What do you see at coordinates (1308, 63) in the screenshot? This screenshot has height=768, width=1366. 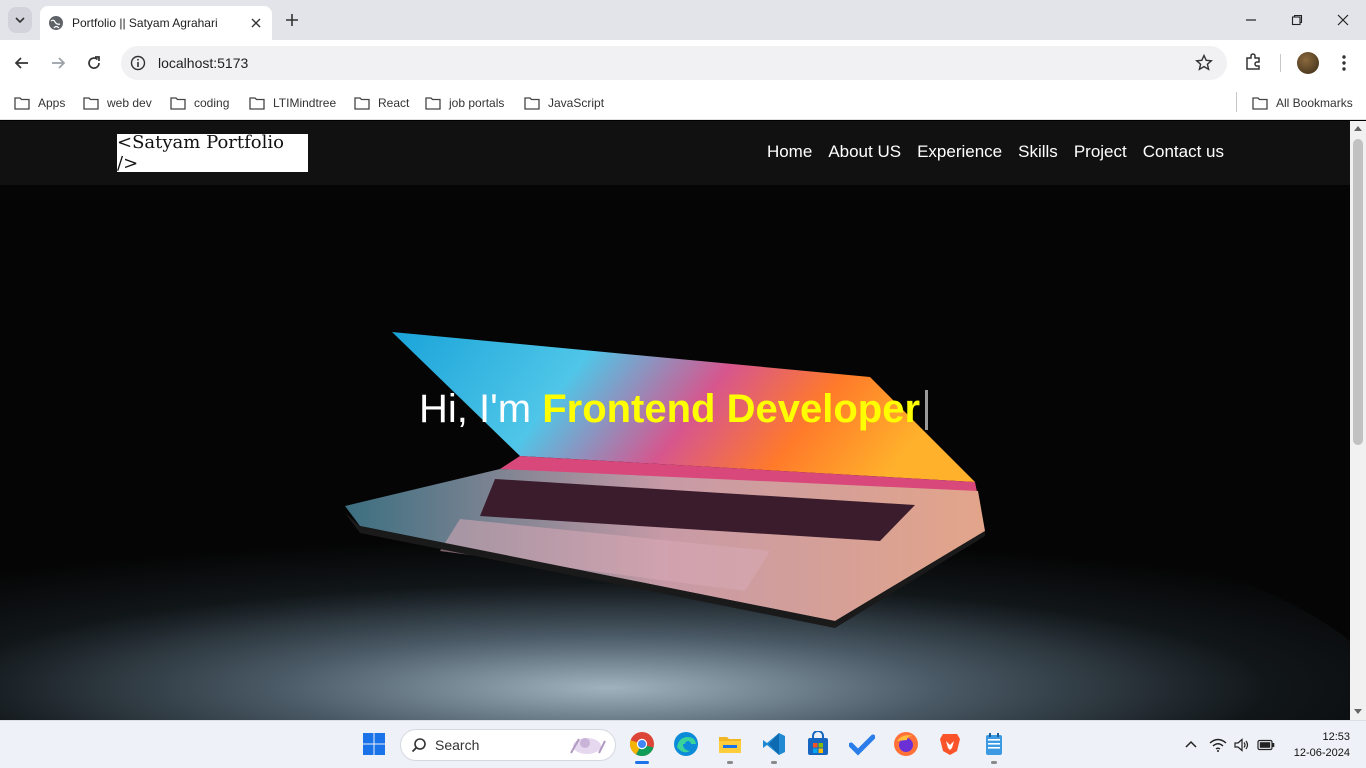 I see `profile-avatar` at bounding box center [1308, 63].